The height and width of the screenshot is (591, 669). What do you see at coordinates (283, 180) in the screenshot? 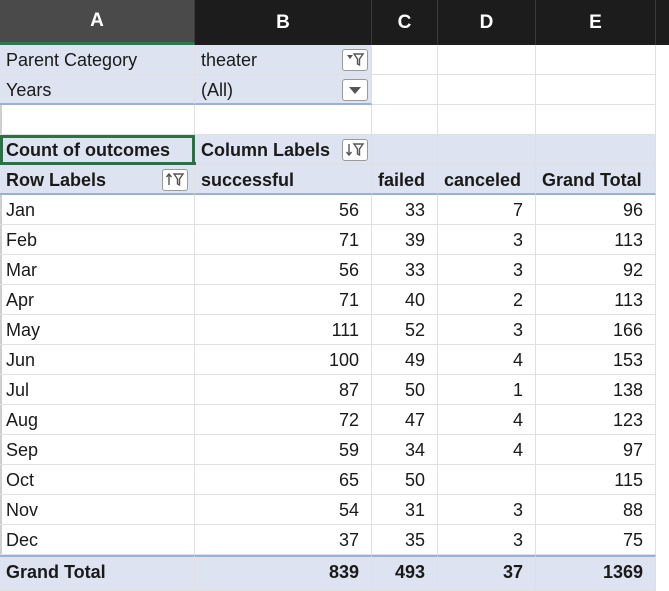
I see `header-successful: successful` at bounding box center [283, 180].